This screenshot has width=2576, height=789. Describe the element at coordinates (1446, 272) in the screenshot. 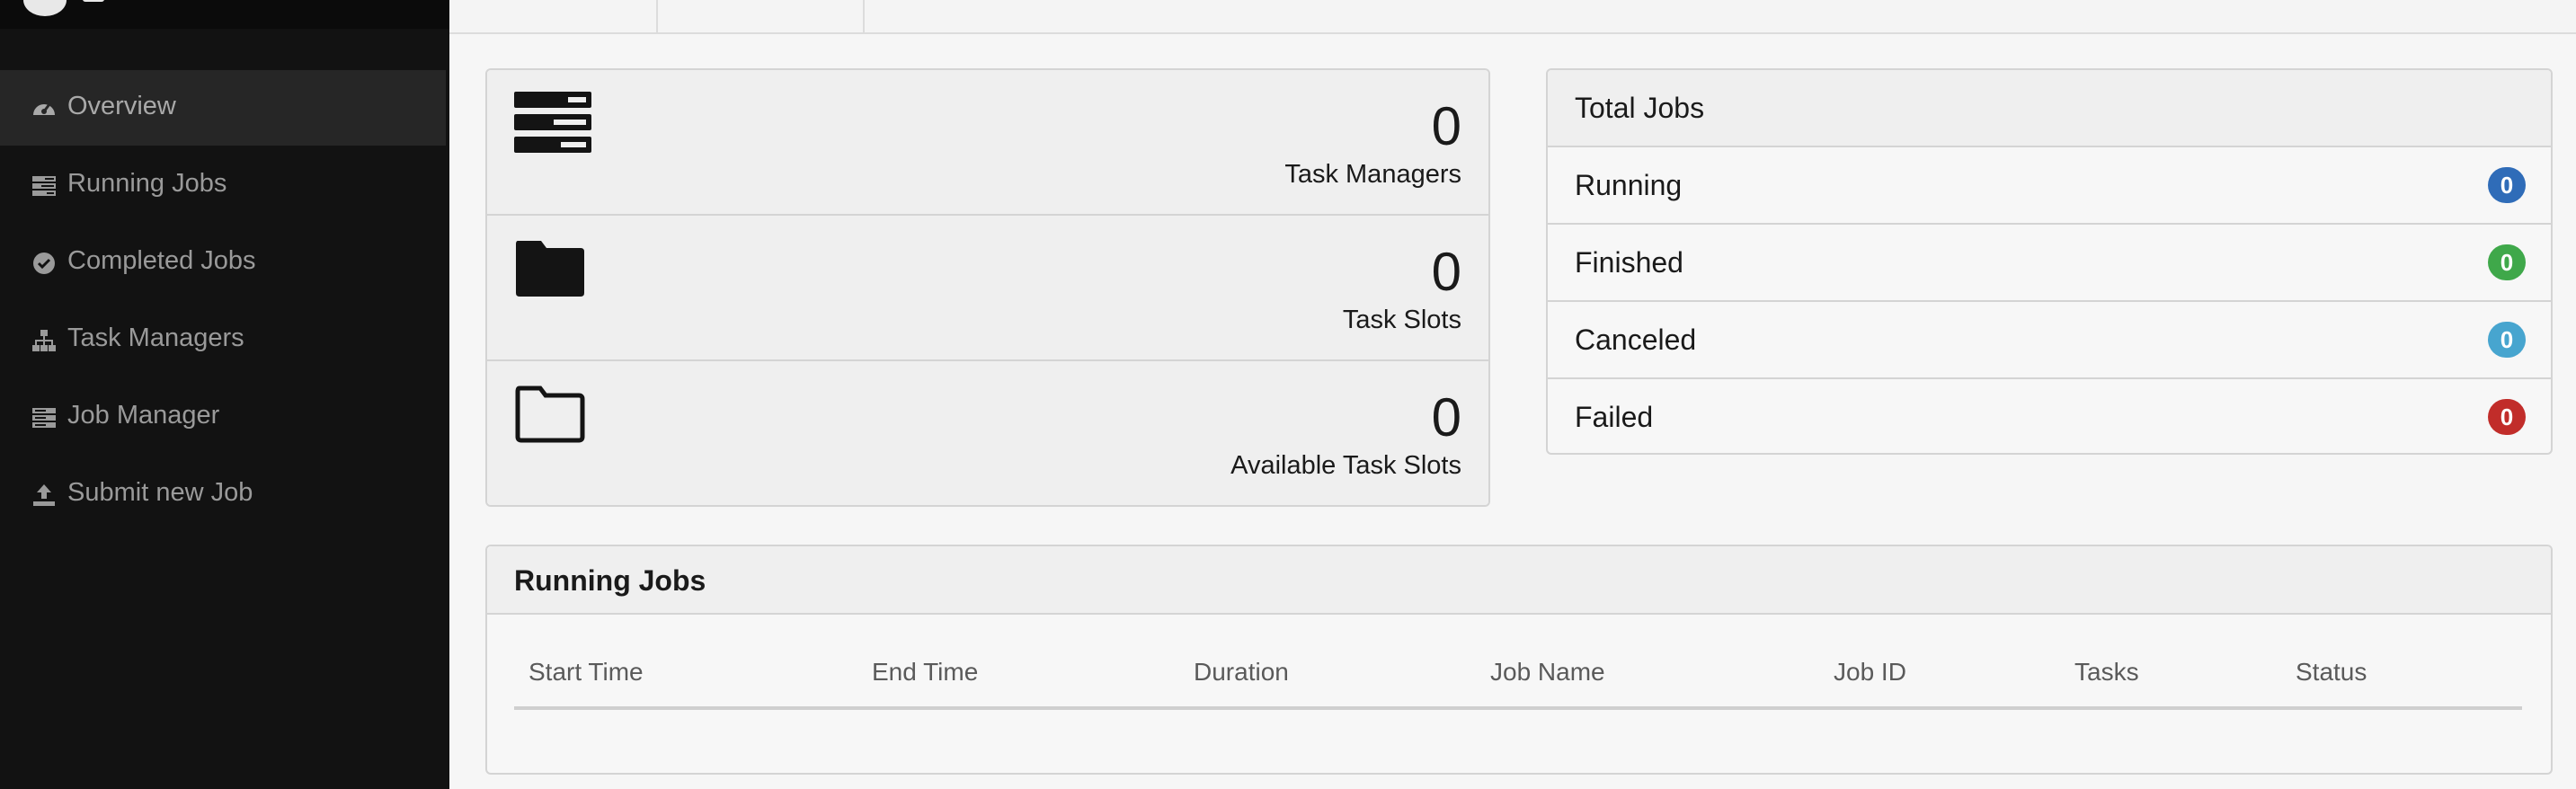

I see `task-slots-count: 0` at that location.